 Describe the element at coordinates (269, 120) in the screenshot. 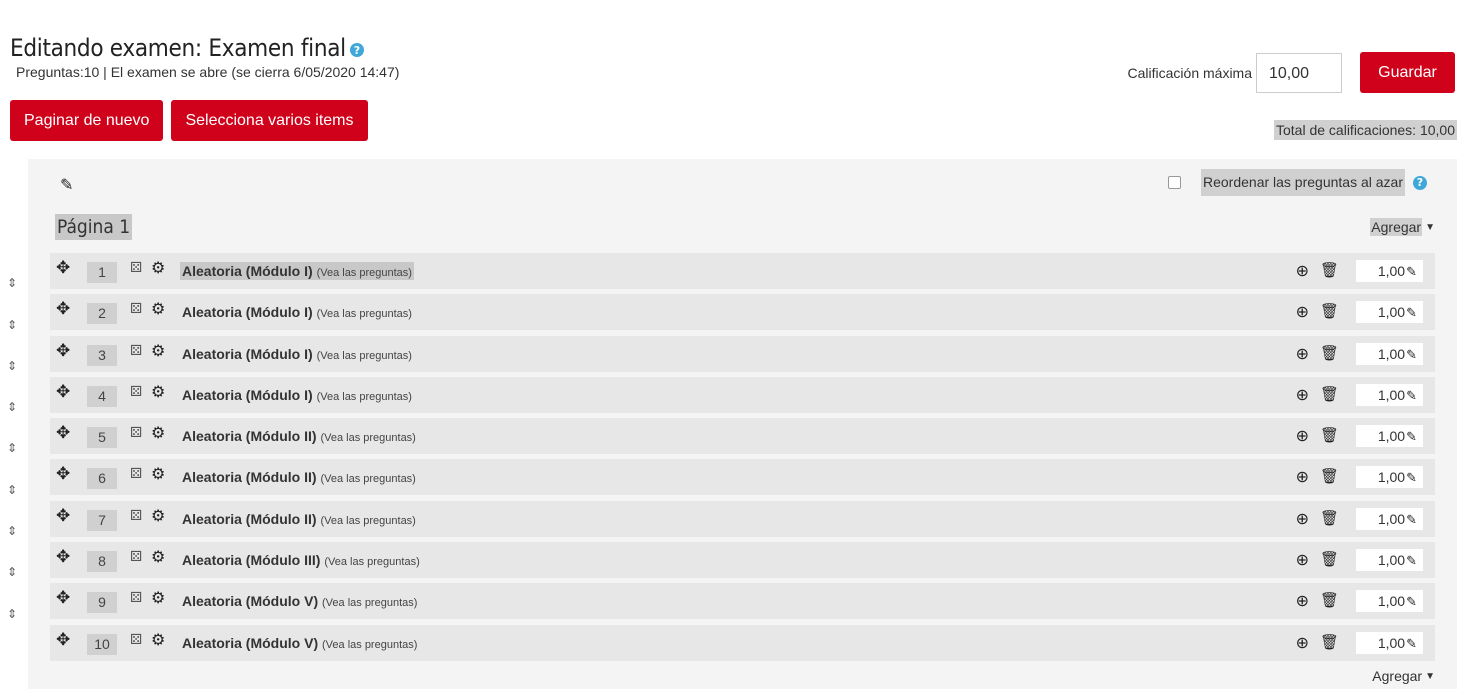

I see `select-multiple-button: Selecciona varios items` at that location.